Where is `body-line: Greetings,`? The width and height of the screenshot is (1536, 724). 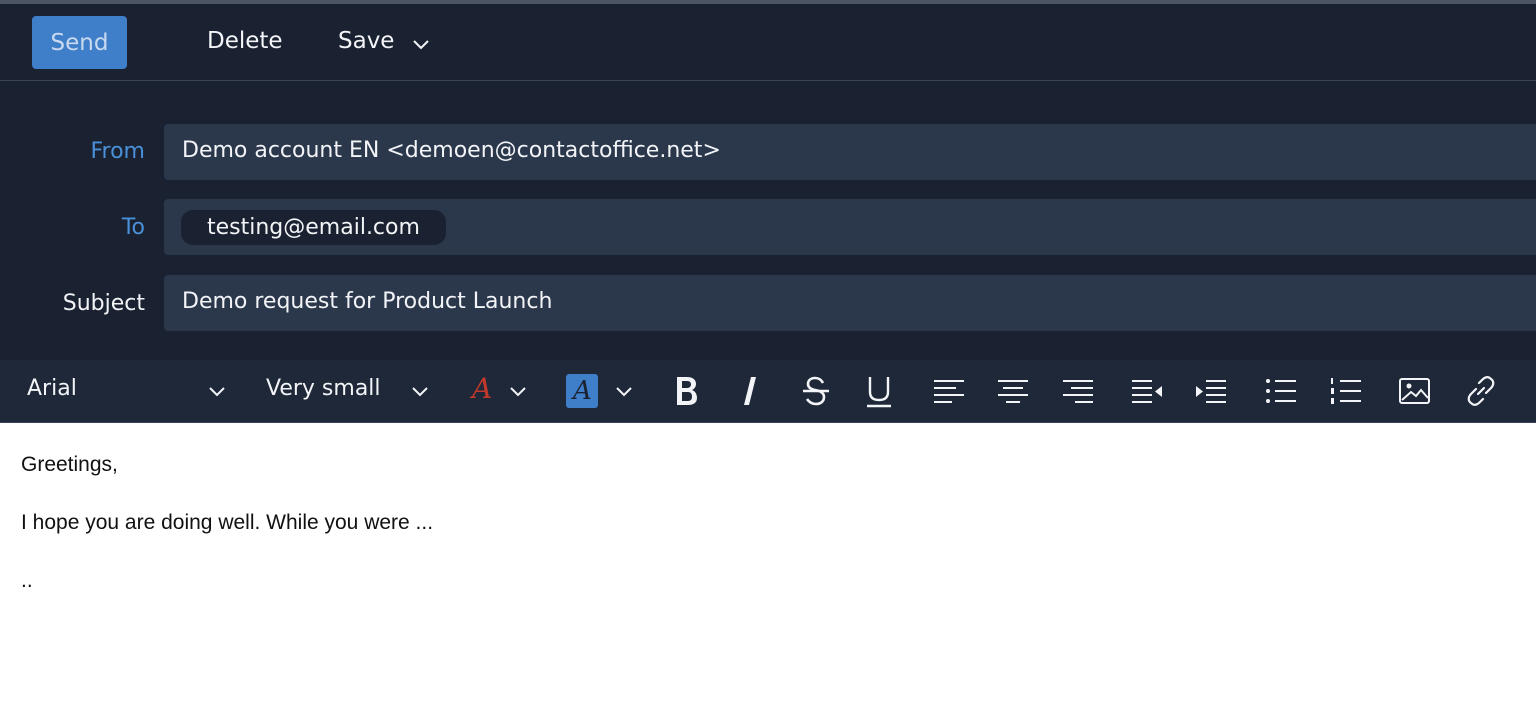 body-line: Greetings, is located at coordinates (69, 464).